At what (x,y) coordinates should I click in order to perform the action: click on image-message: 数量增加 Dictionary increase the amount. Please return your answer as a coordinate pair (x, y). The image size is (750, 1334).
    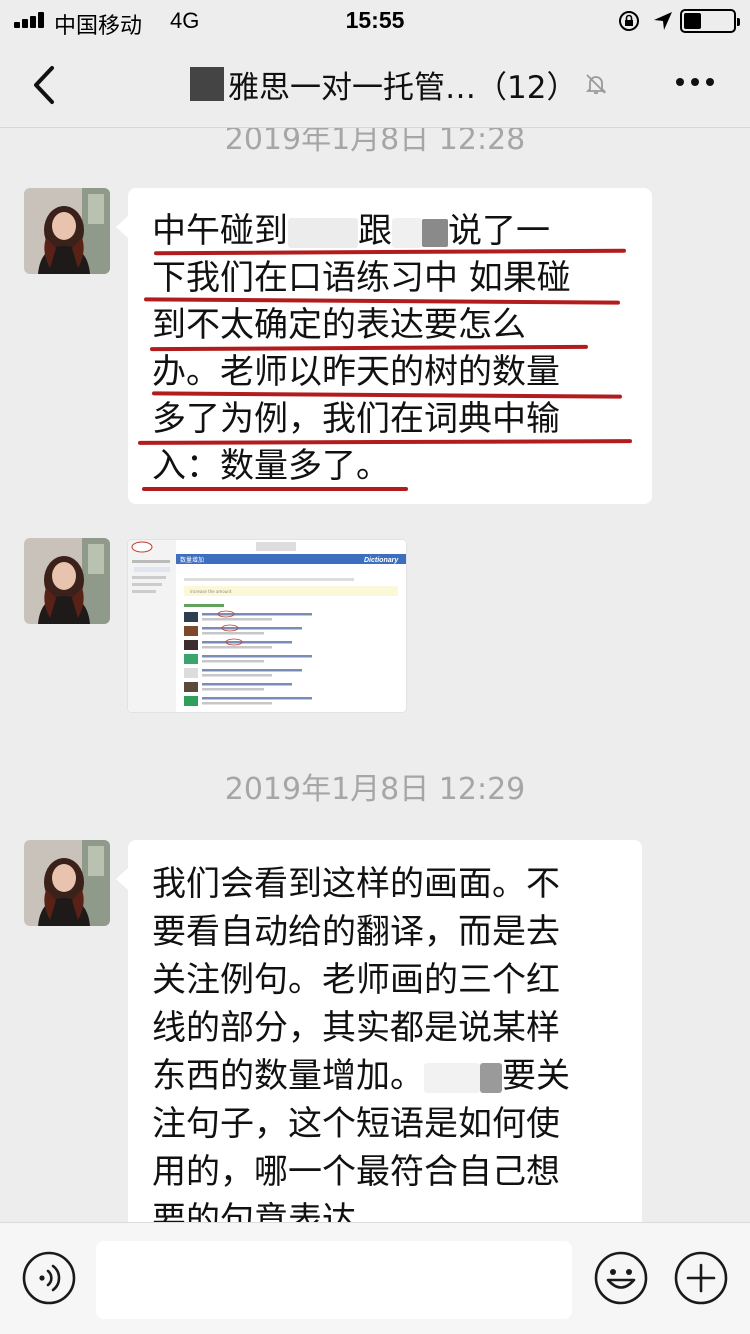
    Looking at the image, I should click on (267, 626).